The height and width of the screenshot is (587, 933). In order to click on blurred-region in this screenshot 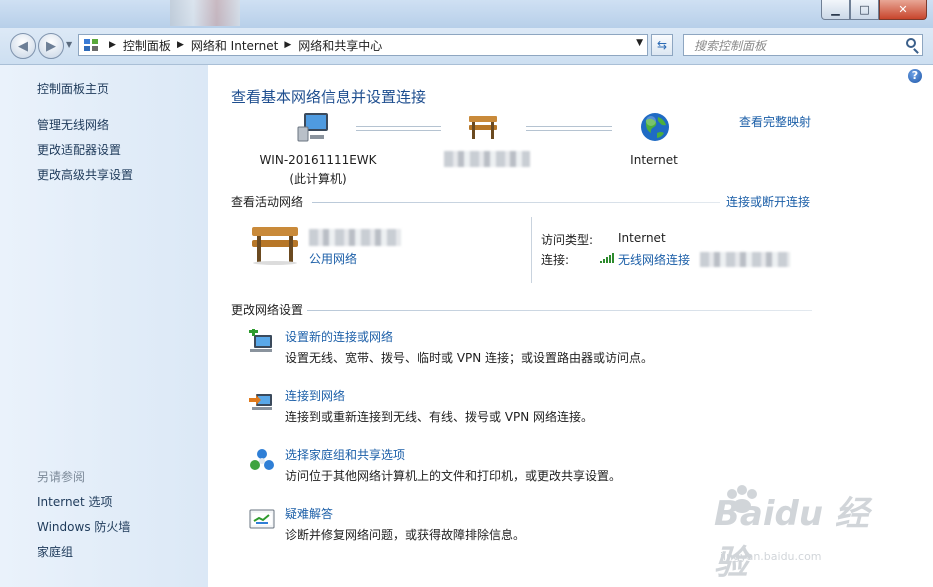, I will do `click(205, 13)`.